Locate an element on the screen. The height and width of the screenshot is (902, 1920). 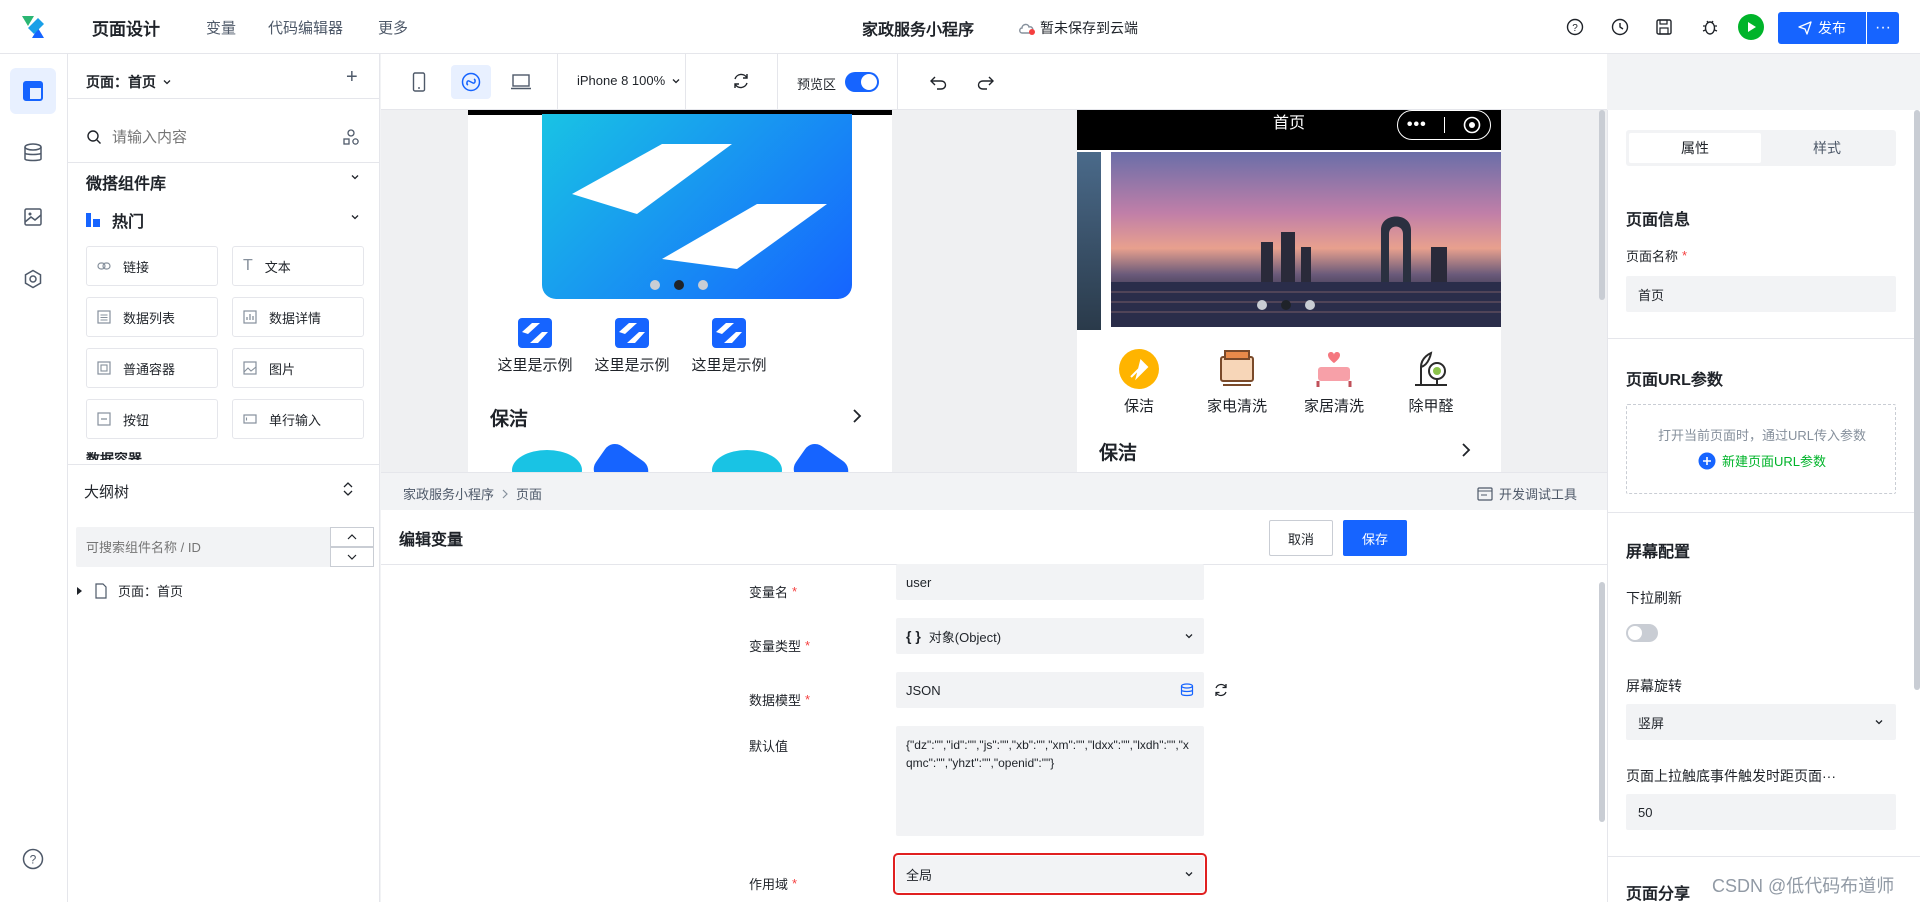
publish-button: 发布 is located at coordinates (1822, 28).